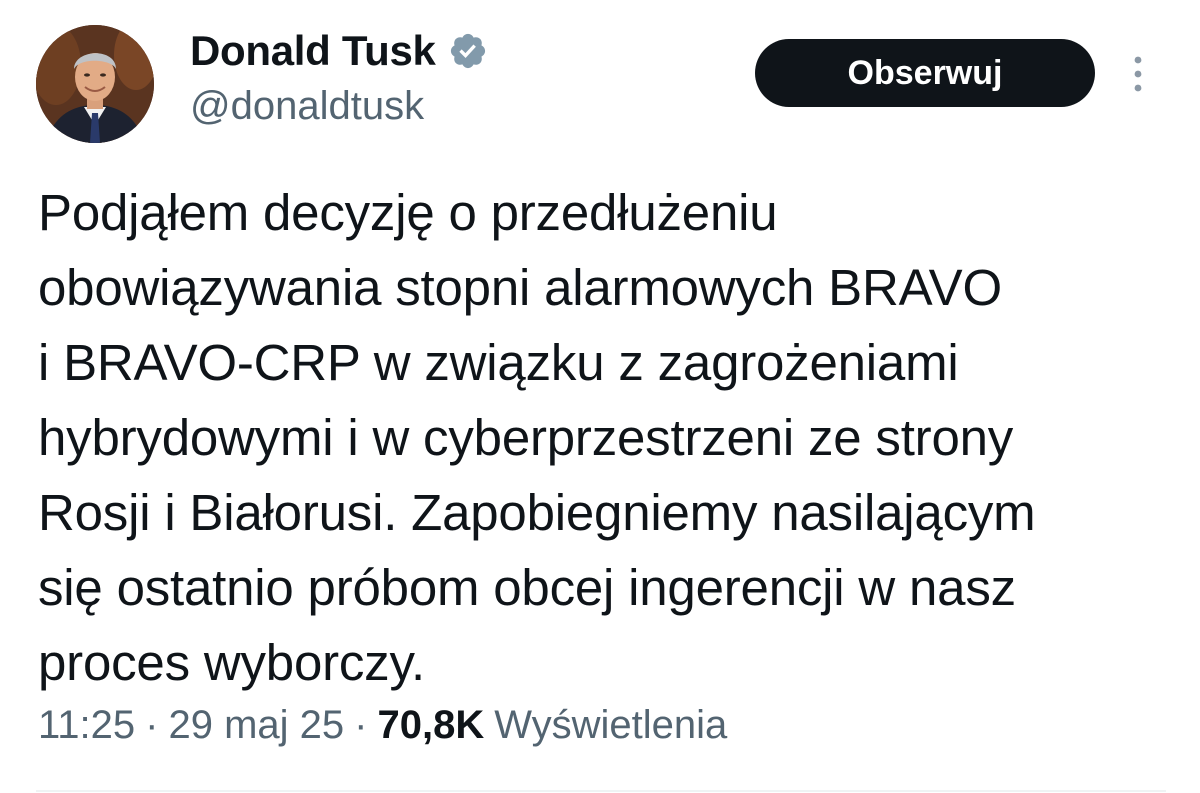 Image resolution: width=1200 pixels, height=793 pixels. Describe the element at coordinates (520, 287) in the screenshot. I see `tweet-text-line: obowiązywania stopni alarmowych BRAVO` at that location.